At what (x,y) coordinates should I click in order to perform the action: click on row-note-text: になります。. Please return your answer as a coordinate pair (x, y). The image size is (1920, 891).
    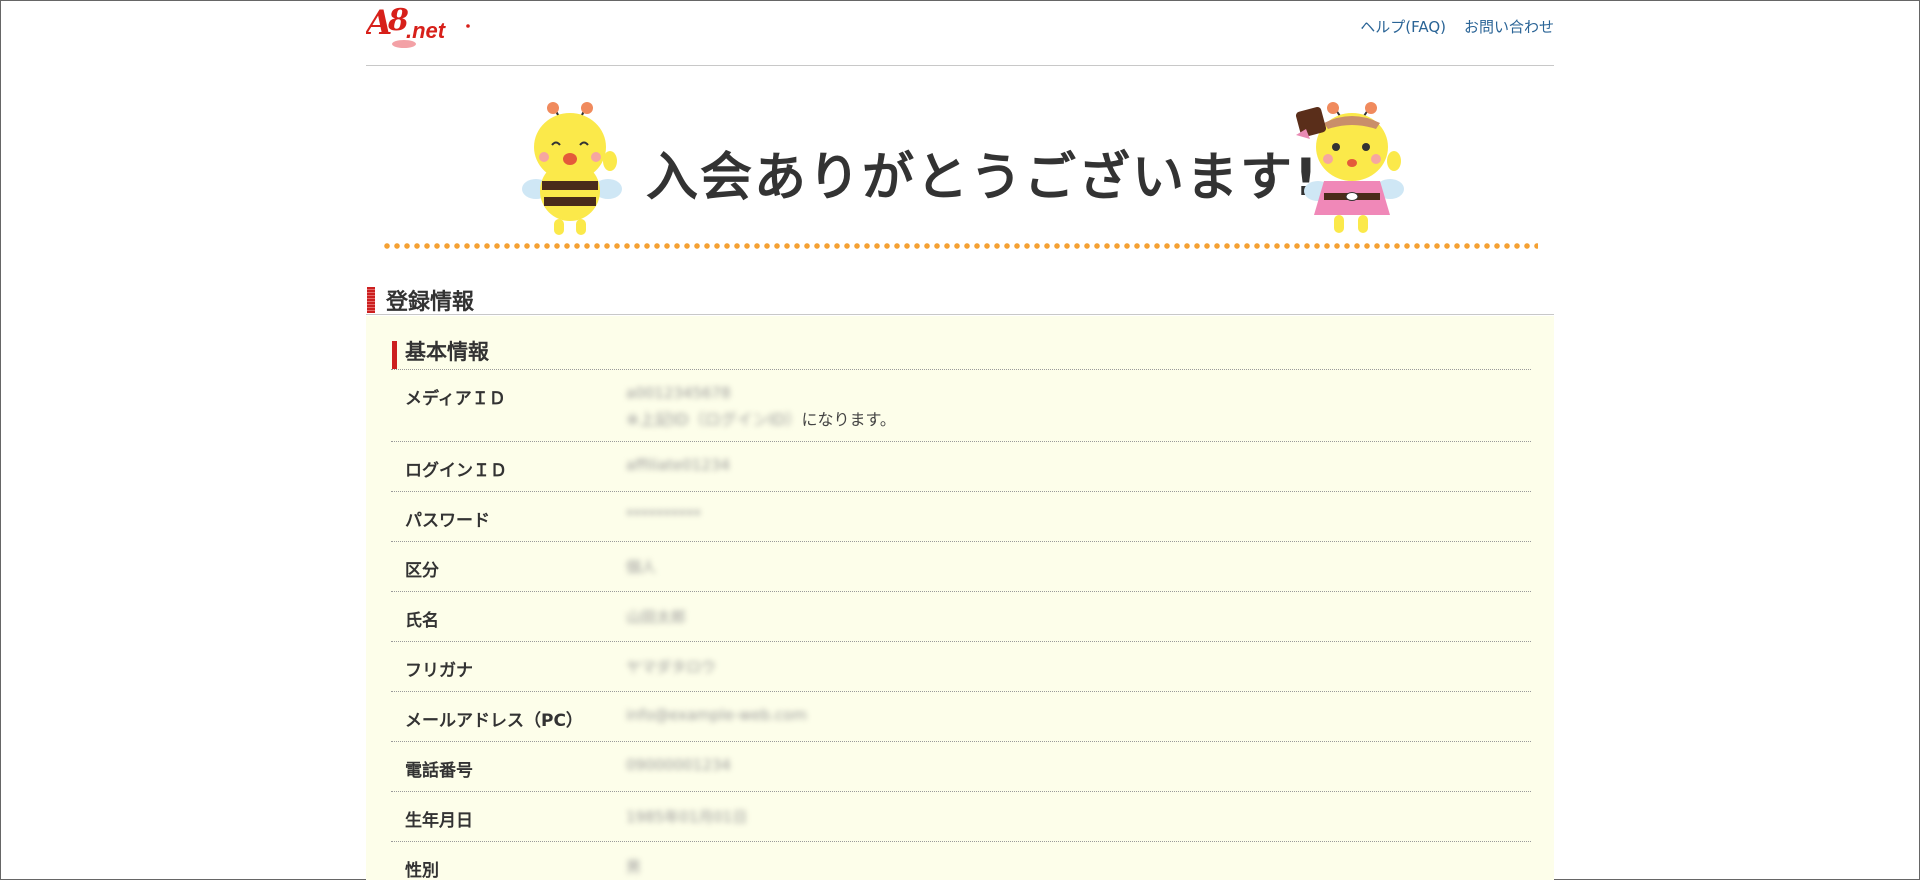
    Looking at the image, I should click on (848, 419).